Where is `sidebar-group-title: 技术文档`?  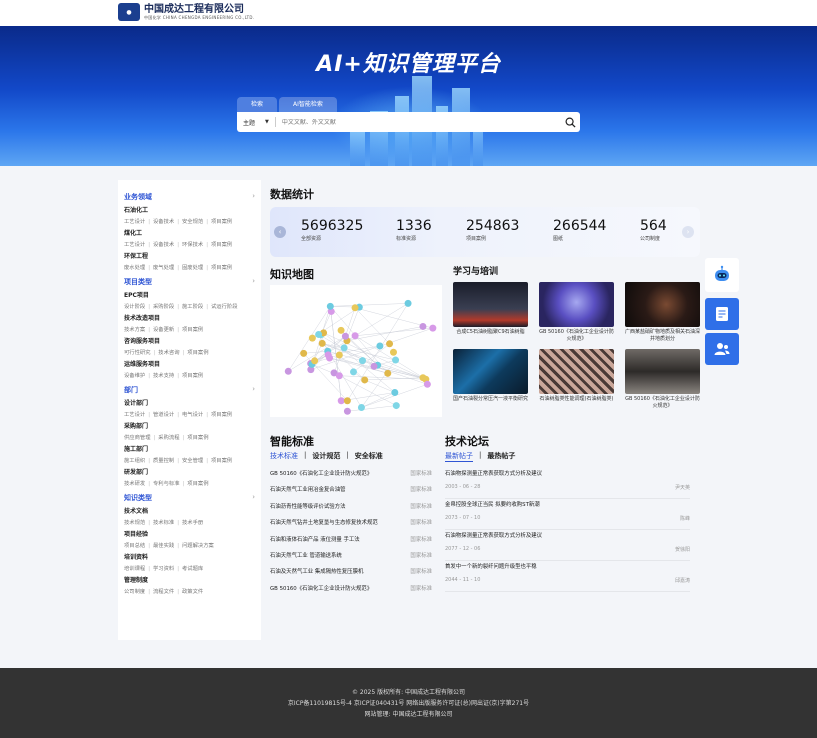
sidebar-group-title: 技术文档 is located at coordinates (189, 510).